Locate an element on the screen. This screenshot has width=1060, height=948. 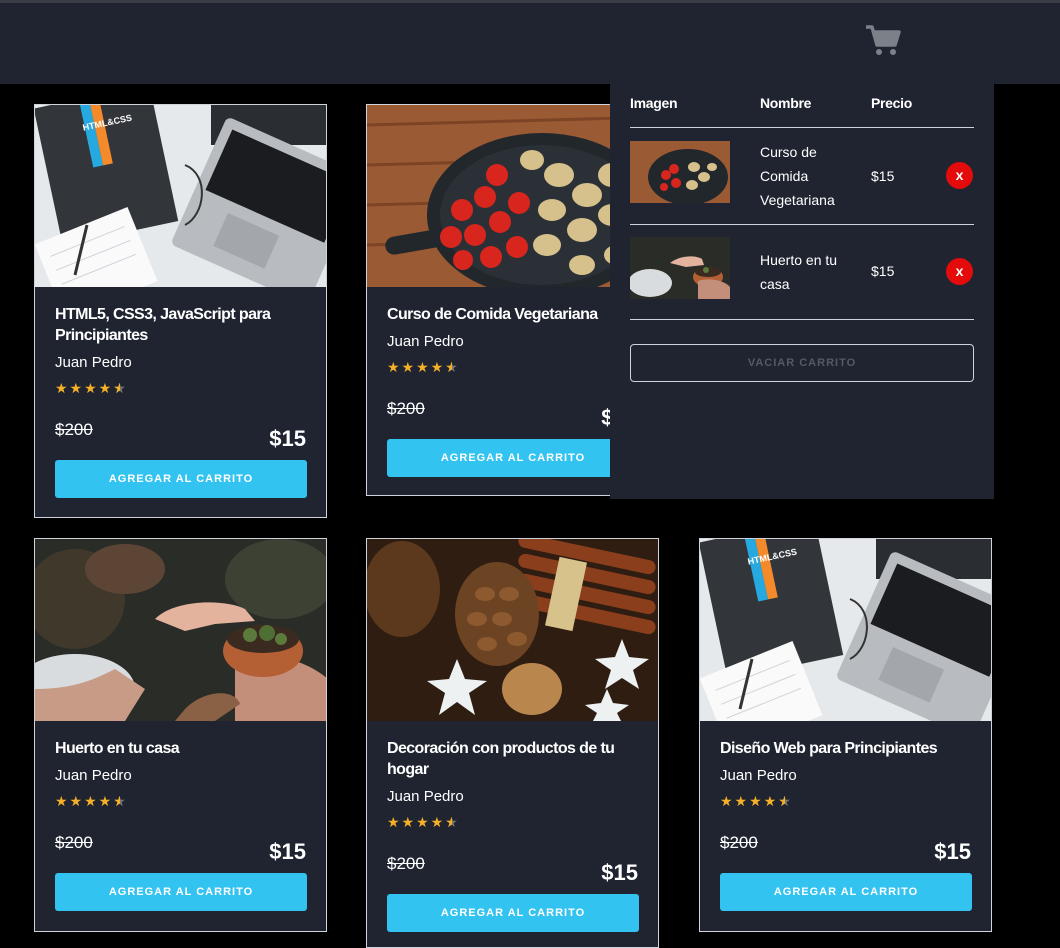
cart-header-name: Nombre is located at coordinates (786, 103).